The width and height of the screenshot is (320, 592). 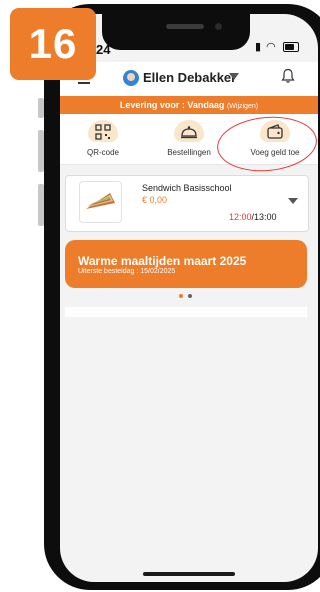 I want to click on user-name: Ellen Debakker, so click(x=189, y=77).